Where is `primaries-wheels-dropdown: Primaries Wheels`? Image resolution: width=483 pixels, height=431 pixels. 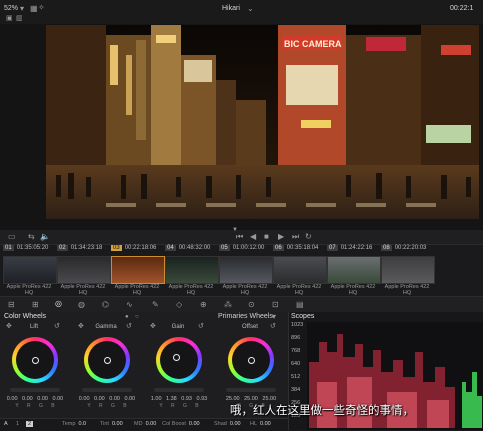
primaries-wheels-dropdown: Primaries Wheels is located at coordinates (245, 316).